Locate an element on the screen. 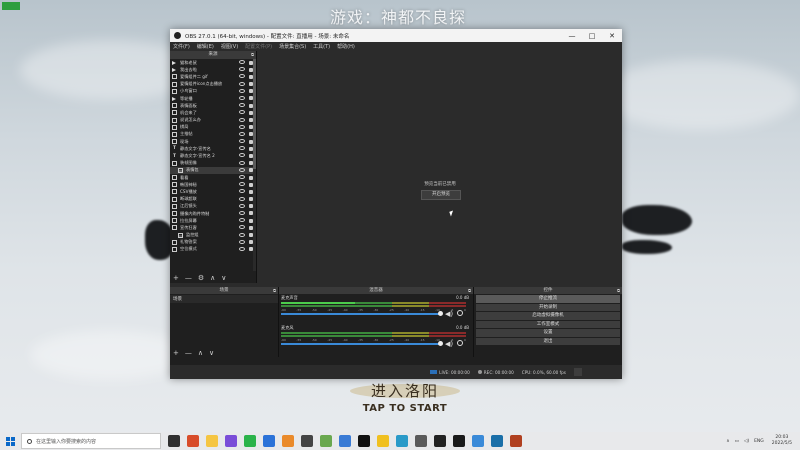  close-button: ✕ is located at coordinates (612, 36).